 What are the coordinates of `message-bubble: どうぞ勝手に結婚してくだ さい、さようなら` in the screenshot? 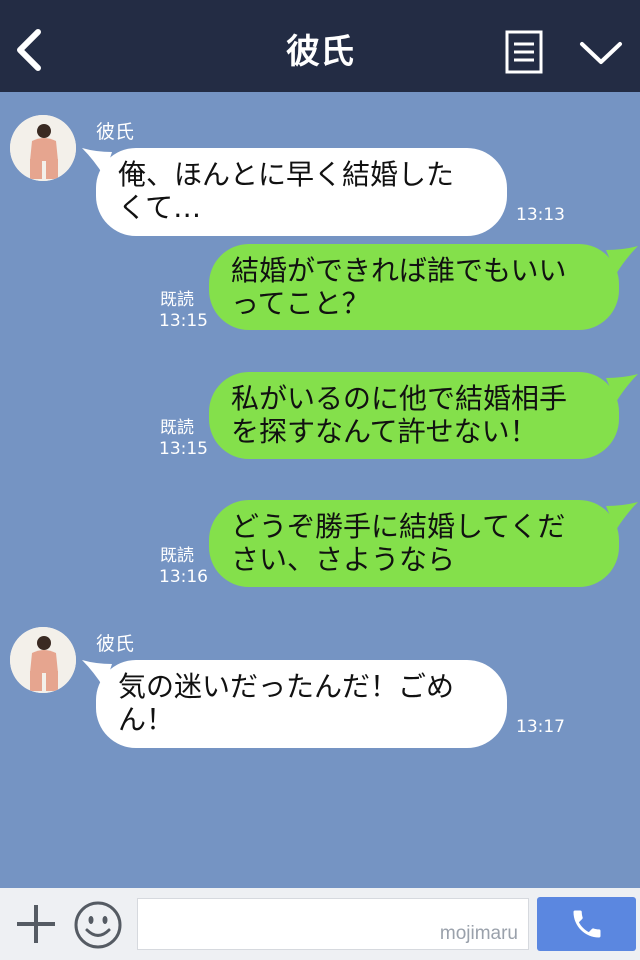 It's located at (414, 543).